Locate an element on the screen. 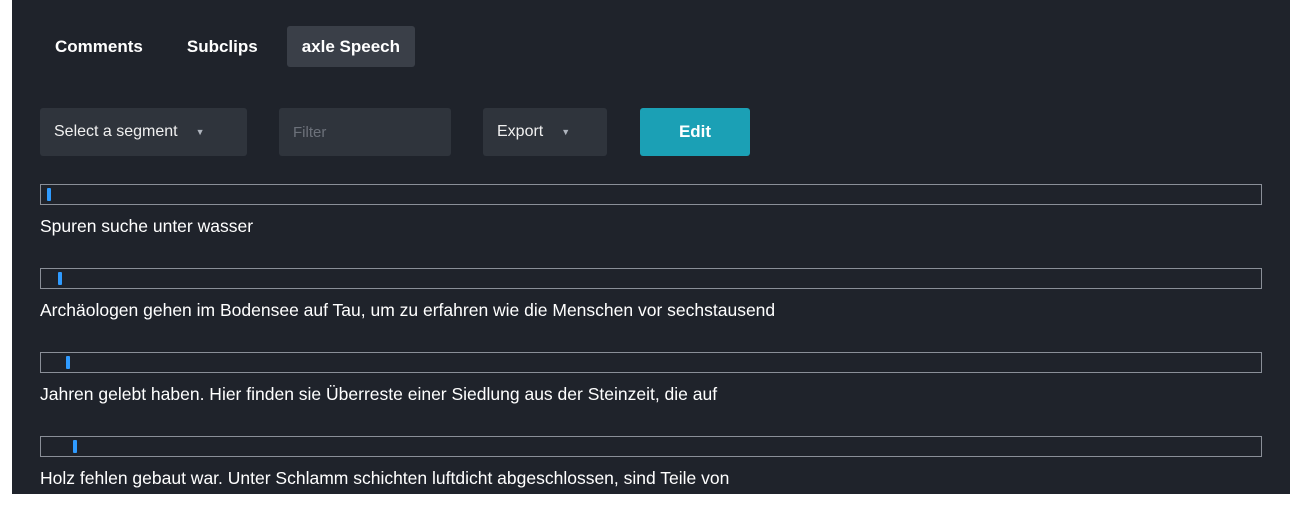 The height and width of the screenshot is (520, 1295). segment-select-label: Select a segment is located at coordinates (116, 131).